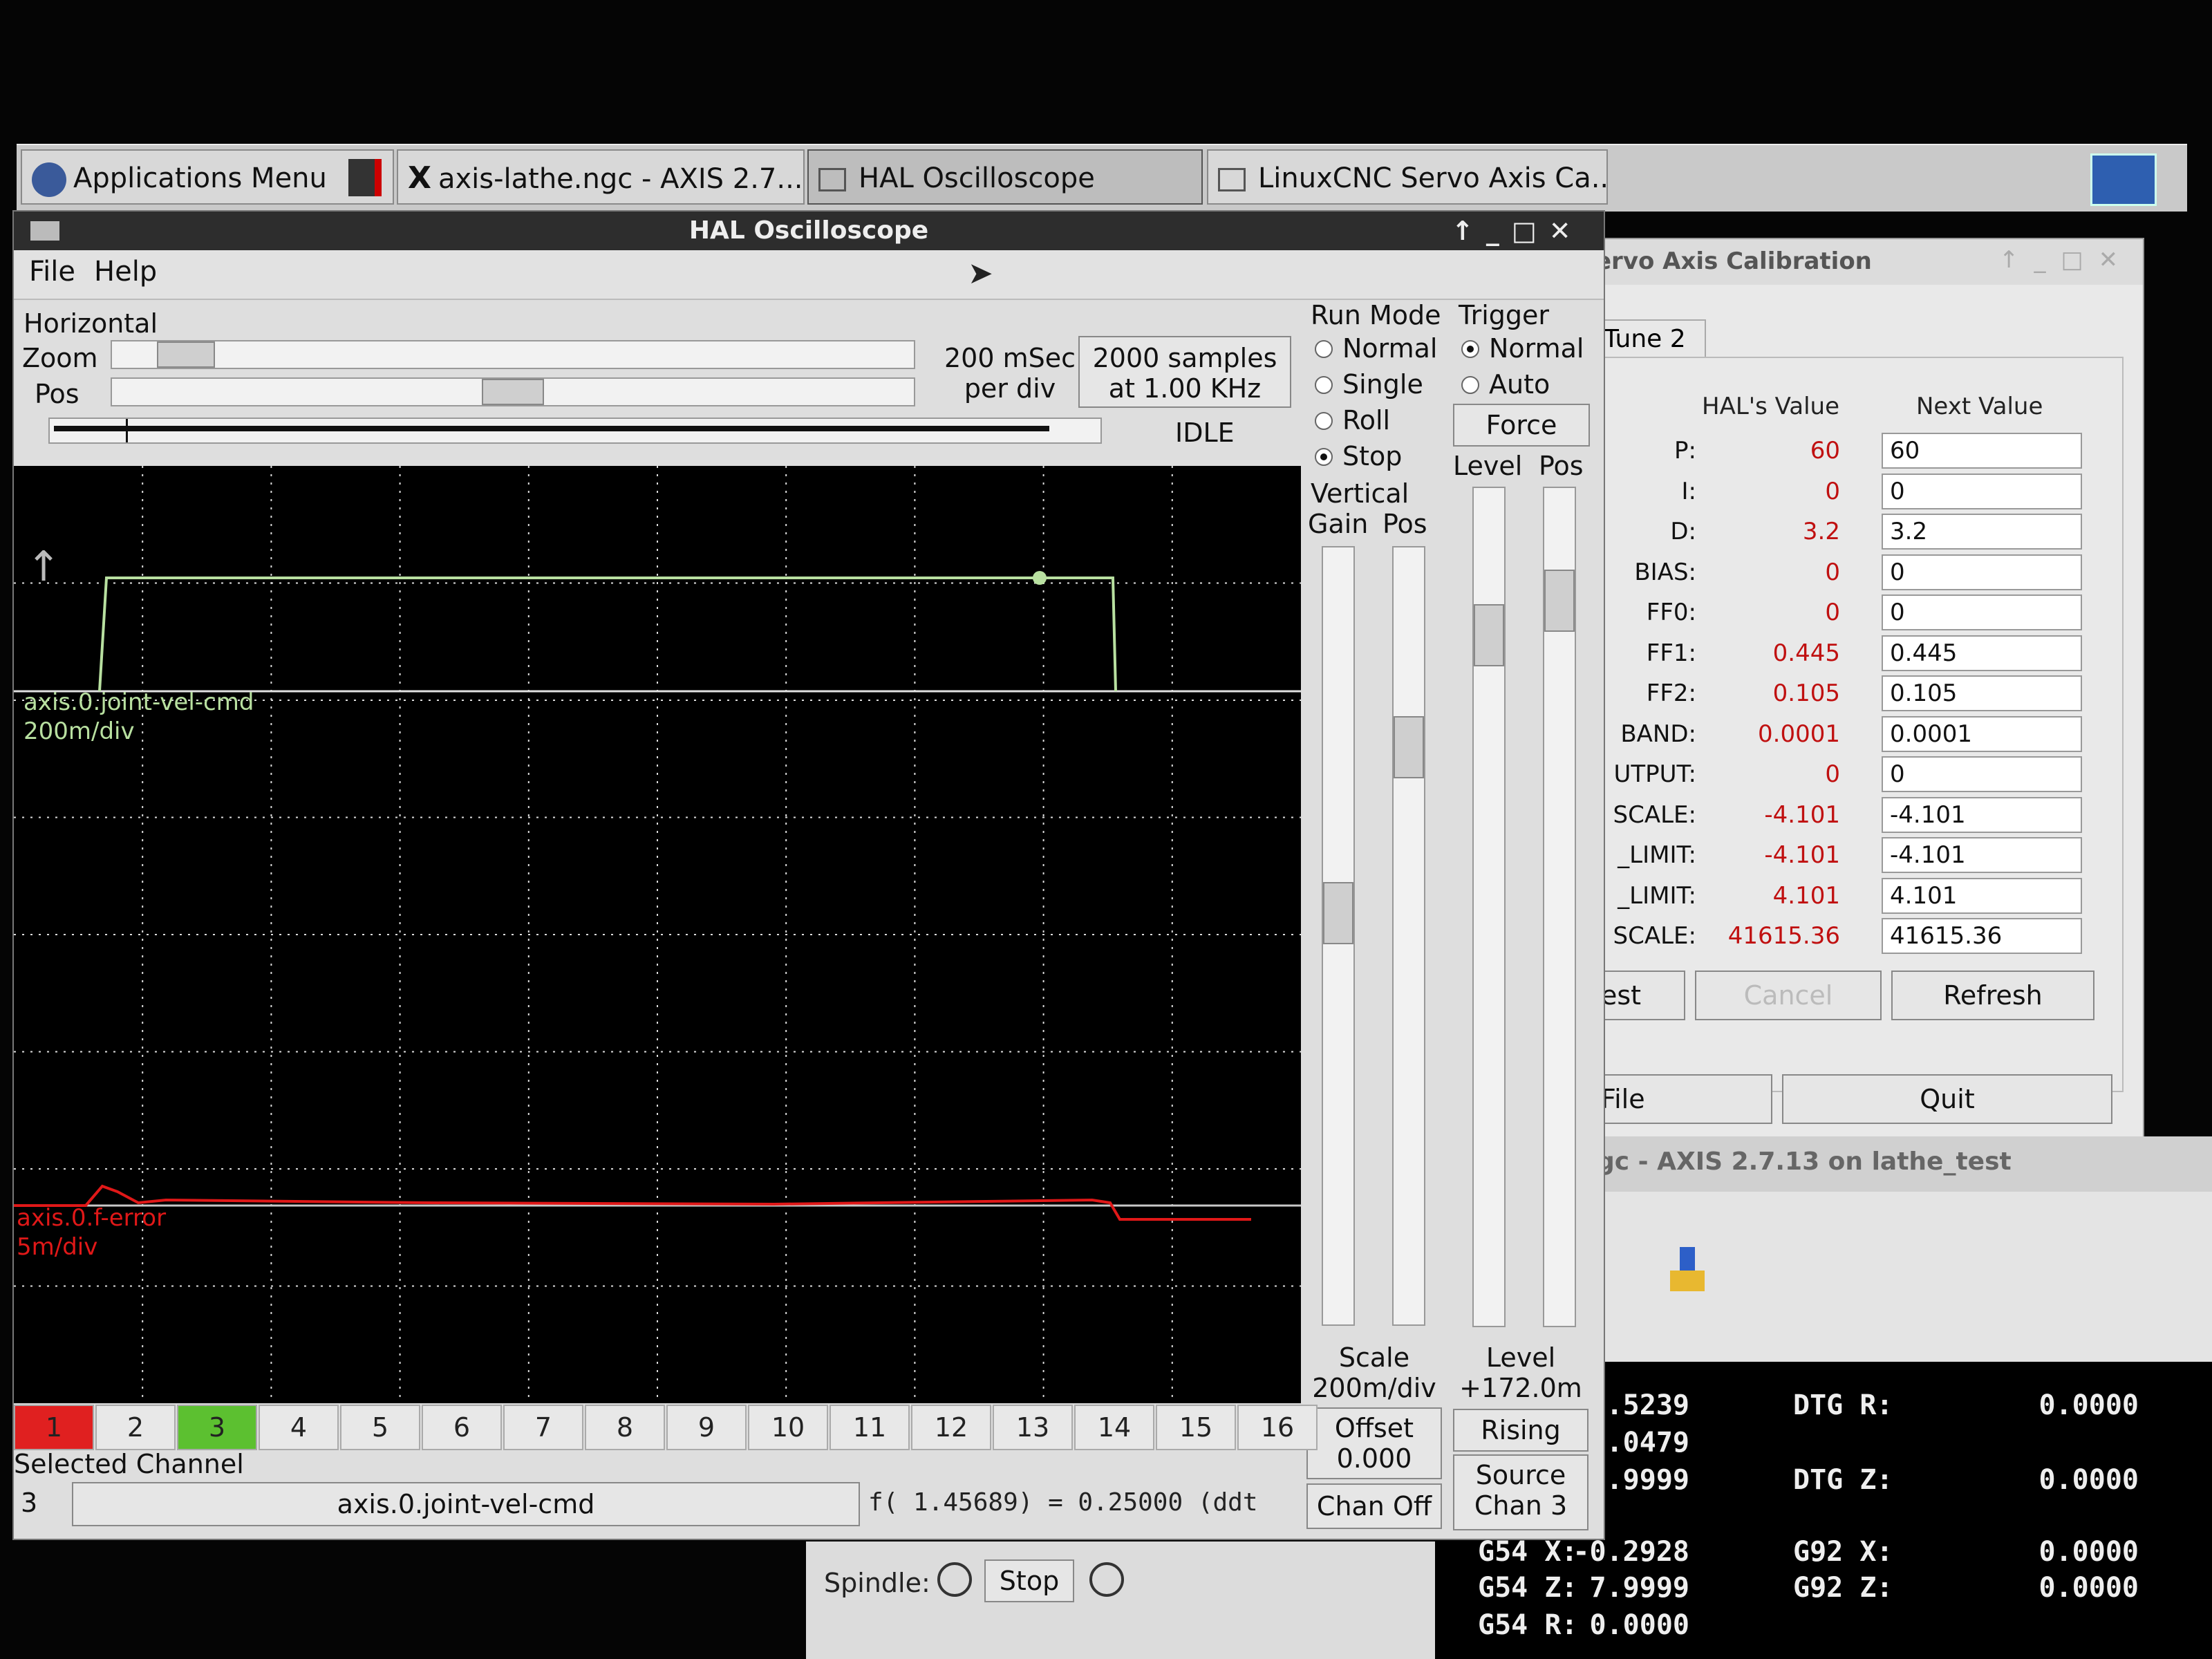  What do you see at coordinates (1521, 1492) in the screenshot?
I see `trigger-source-button: Source Chan 3` at bounding box center [1521, 1492].